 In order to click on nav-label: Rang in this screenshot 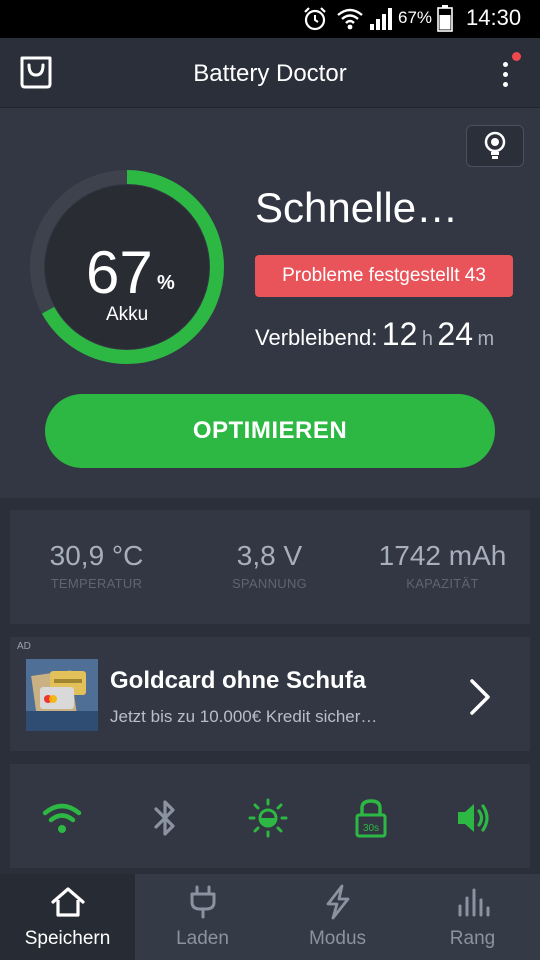, I will do `click(472, 938)`.